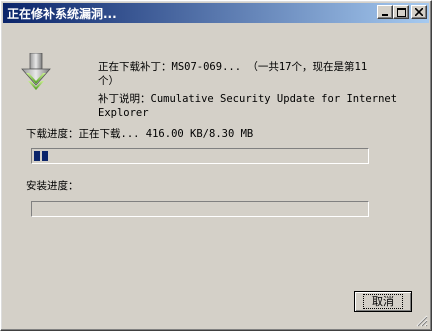 This screenshot has height=331, width=432. What do you see at coordinates (52, 186) in the screenshot?
I see `install-progress-label: 安装进度：` at bounding box center [52, 186].